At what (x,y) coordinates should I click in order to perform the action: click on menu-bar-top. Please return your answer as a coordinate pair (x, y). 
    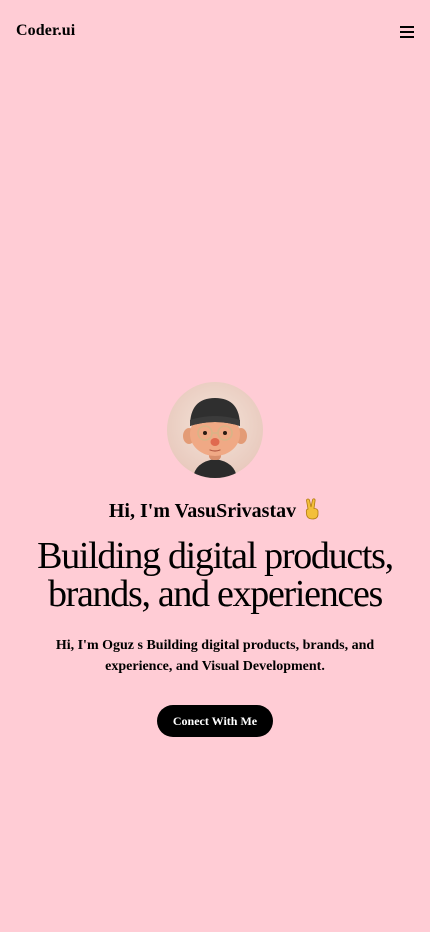
    Looking at the image, I should click on (407, 27).